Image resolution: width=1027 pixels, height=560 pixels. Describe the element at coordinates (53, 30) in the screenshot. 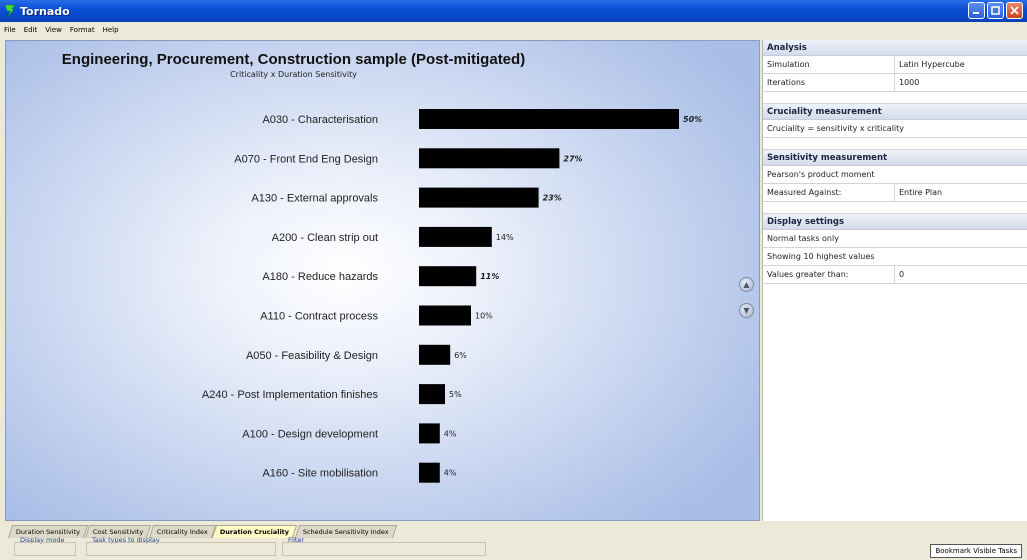

I see `menu-view: View` at that location.